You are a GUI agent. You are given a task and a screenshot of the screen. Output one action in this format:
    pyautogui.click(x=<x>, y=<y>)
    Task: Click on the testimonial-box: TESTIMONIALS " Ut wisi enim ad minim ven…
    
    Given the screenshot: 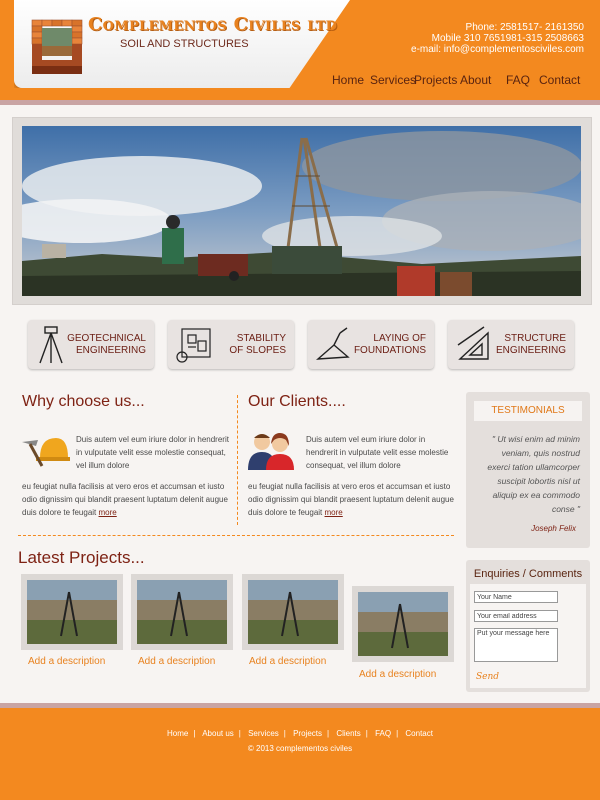 What is the action you would take?
    pyautogui.click(x=528, y=470)
    